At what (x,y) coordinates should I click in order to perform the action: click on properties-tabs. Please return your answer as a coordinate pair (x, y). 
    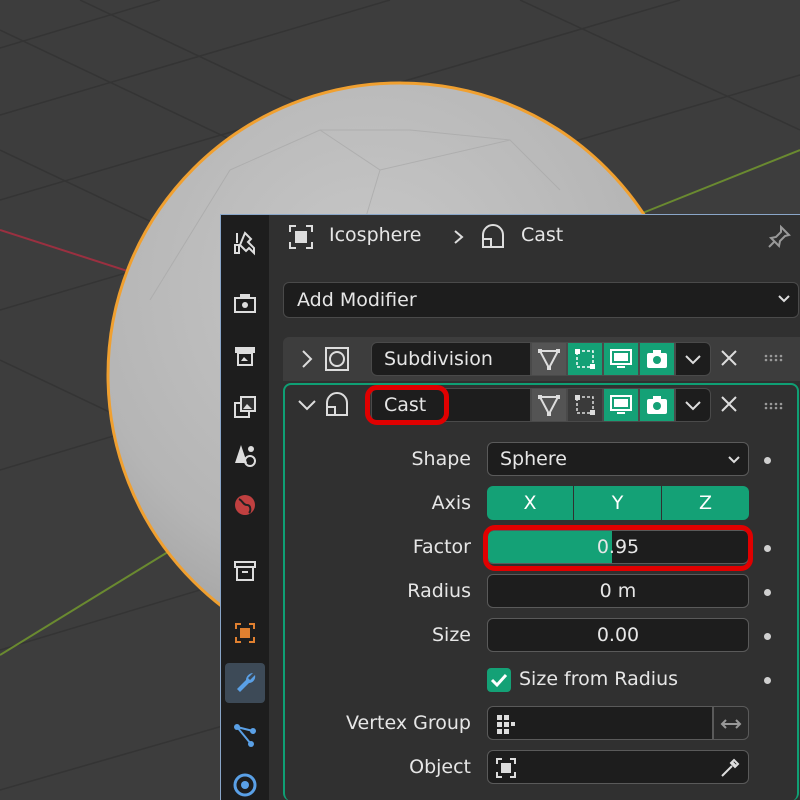
    Looking at the image, I should click on (245, 507).